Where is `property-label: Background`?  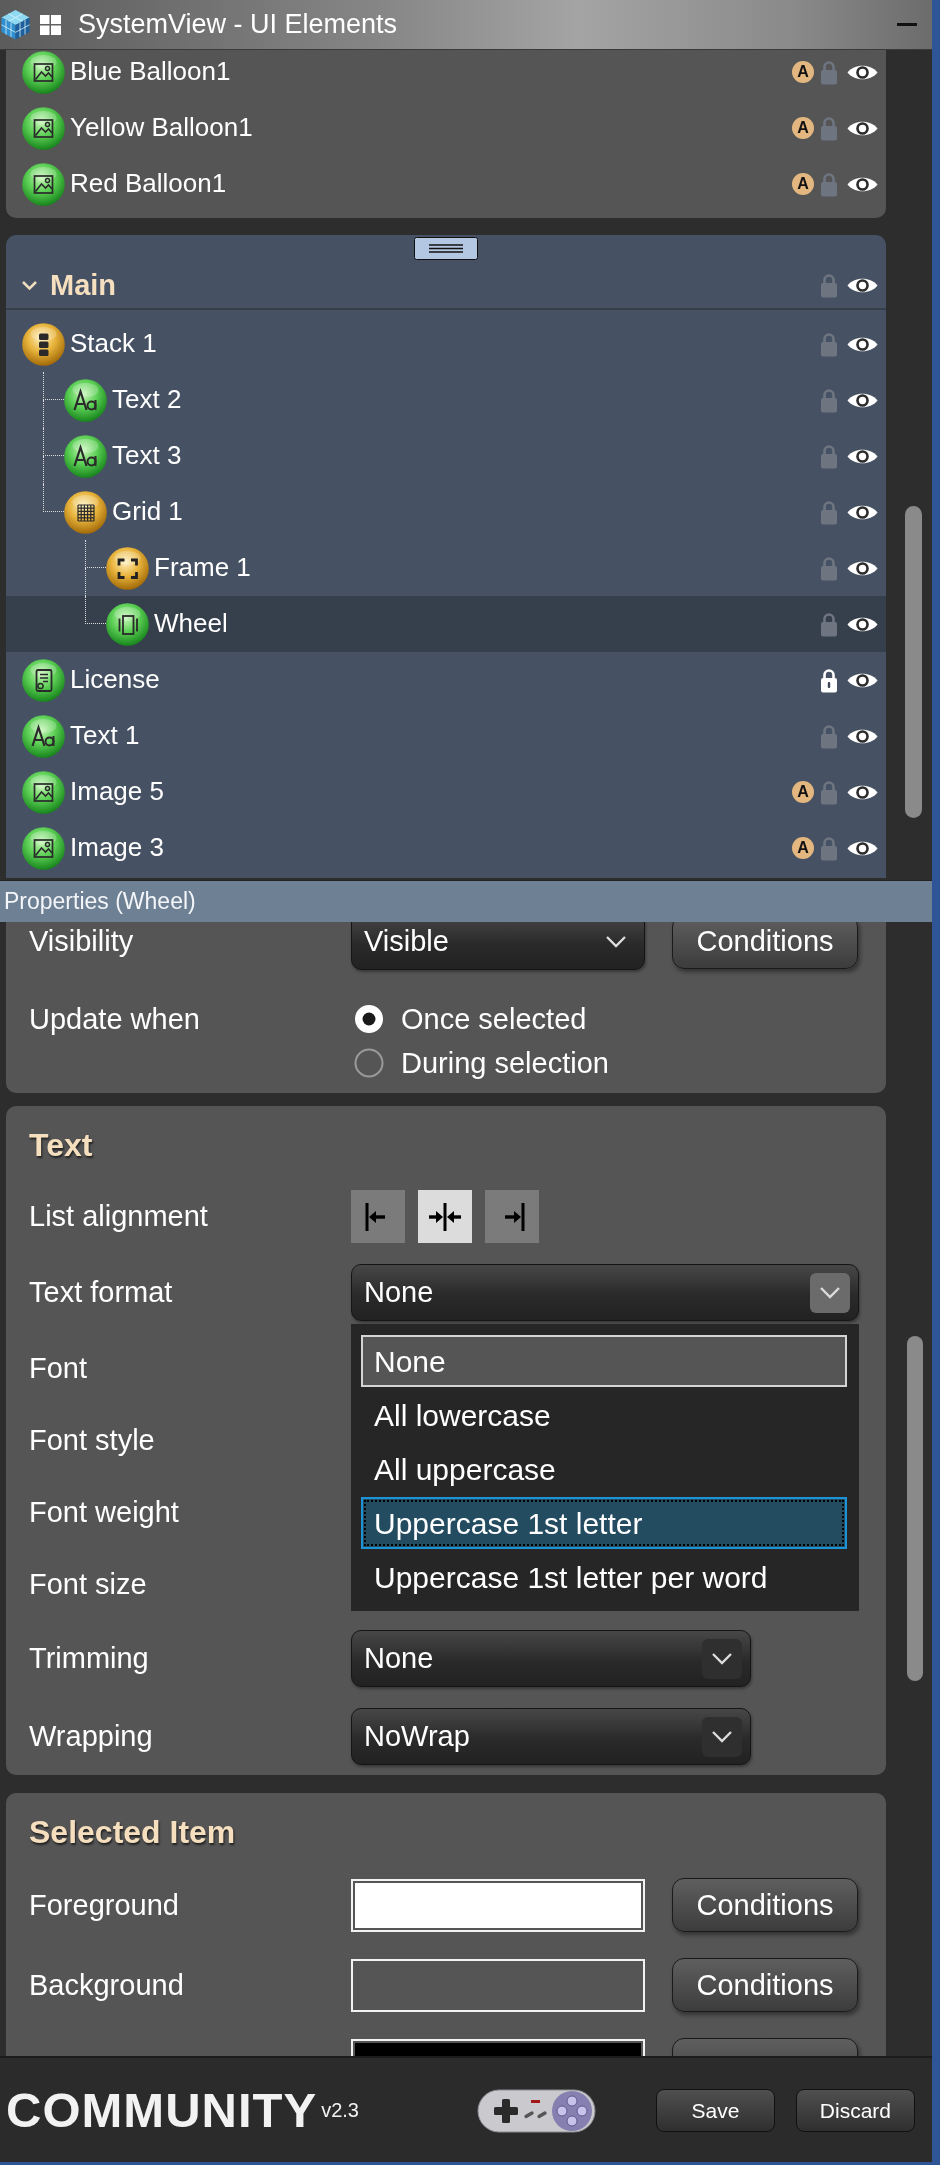 property-label: Background is located at coordinates (107, 1985).